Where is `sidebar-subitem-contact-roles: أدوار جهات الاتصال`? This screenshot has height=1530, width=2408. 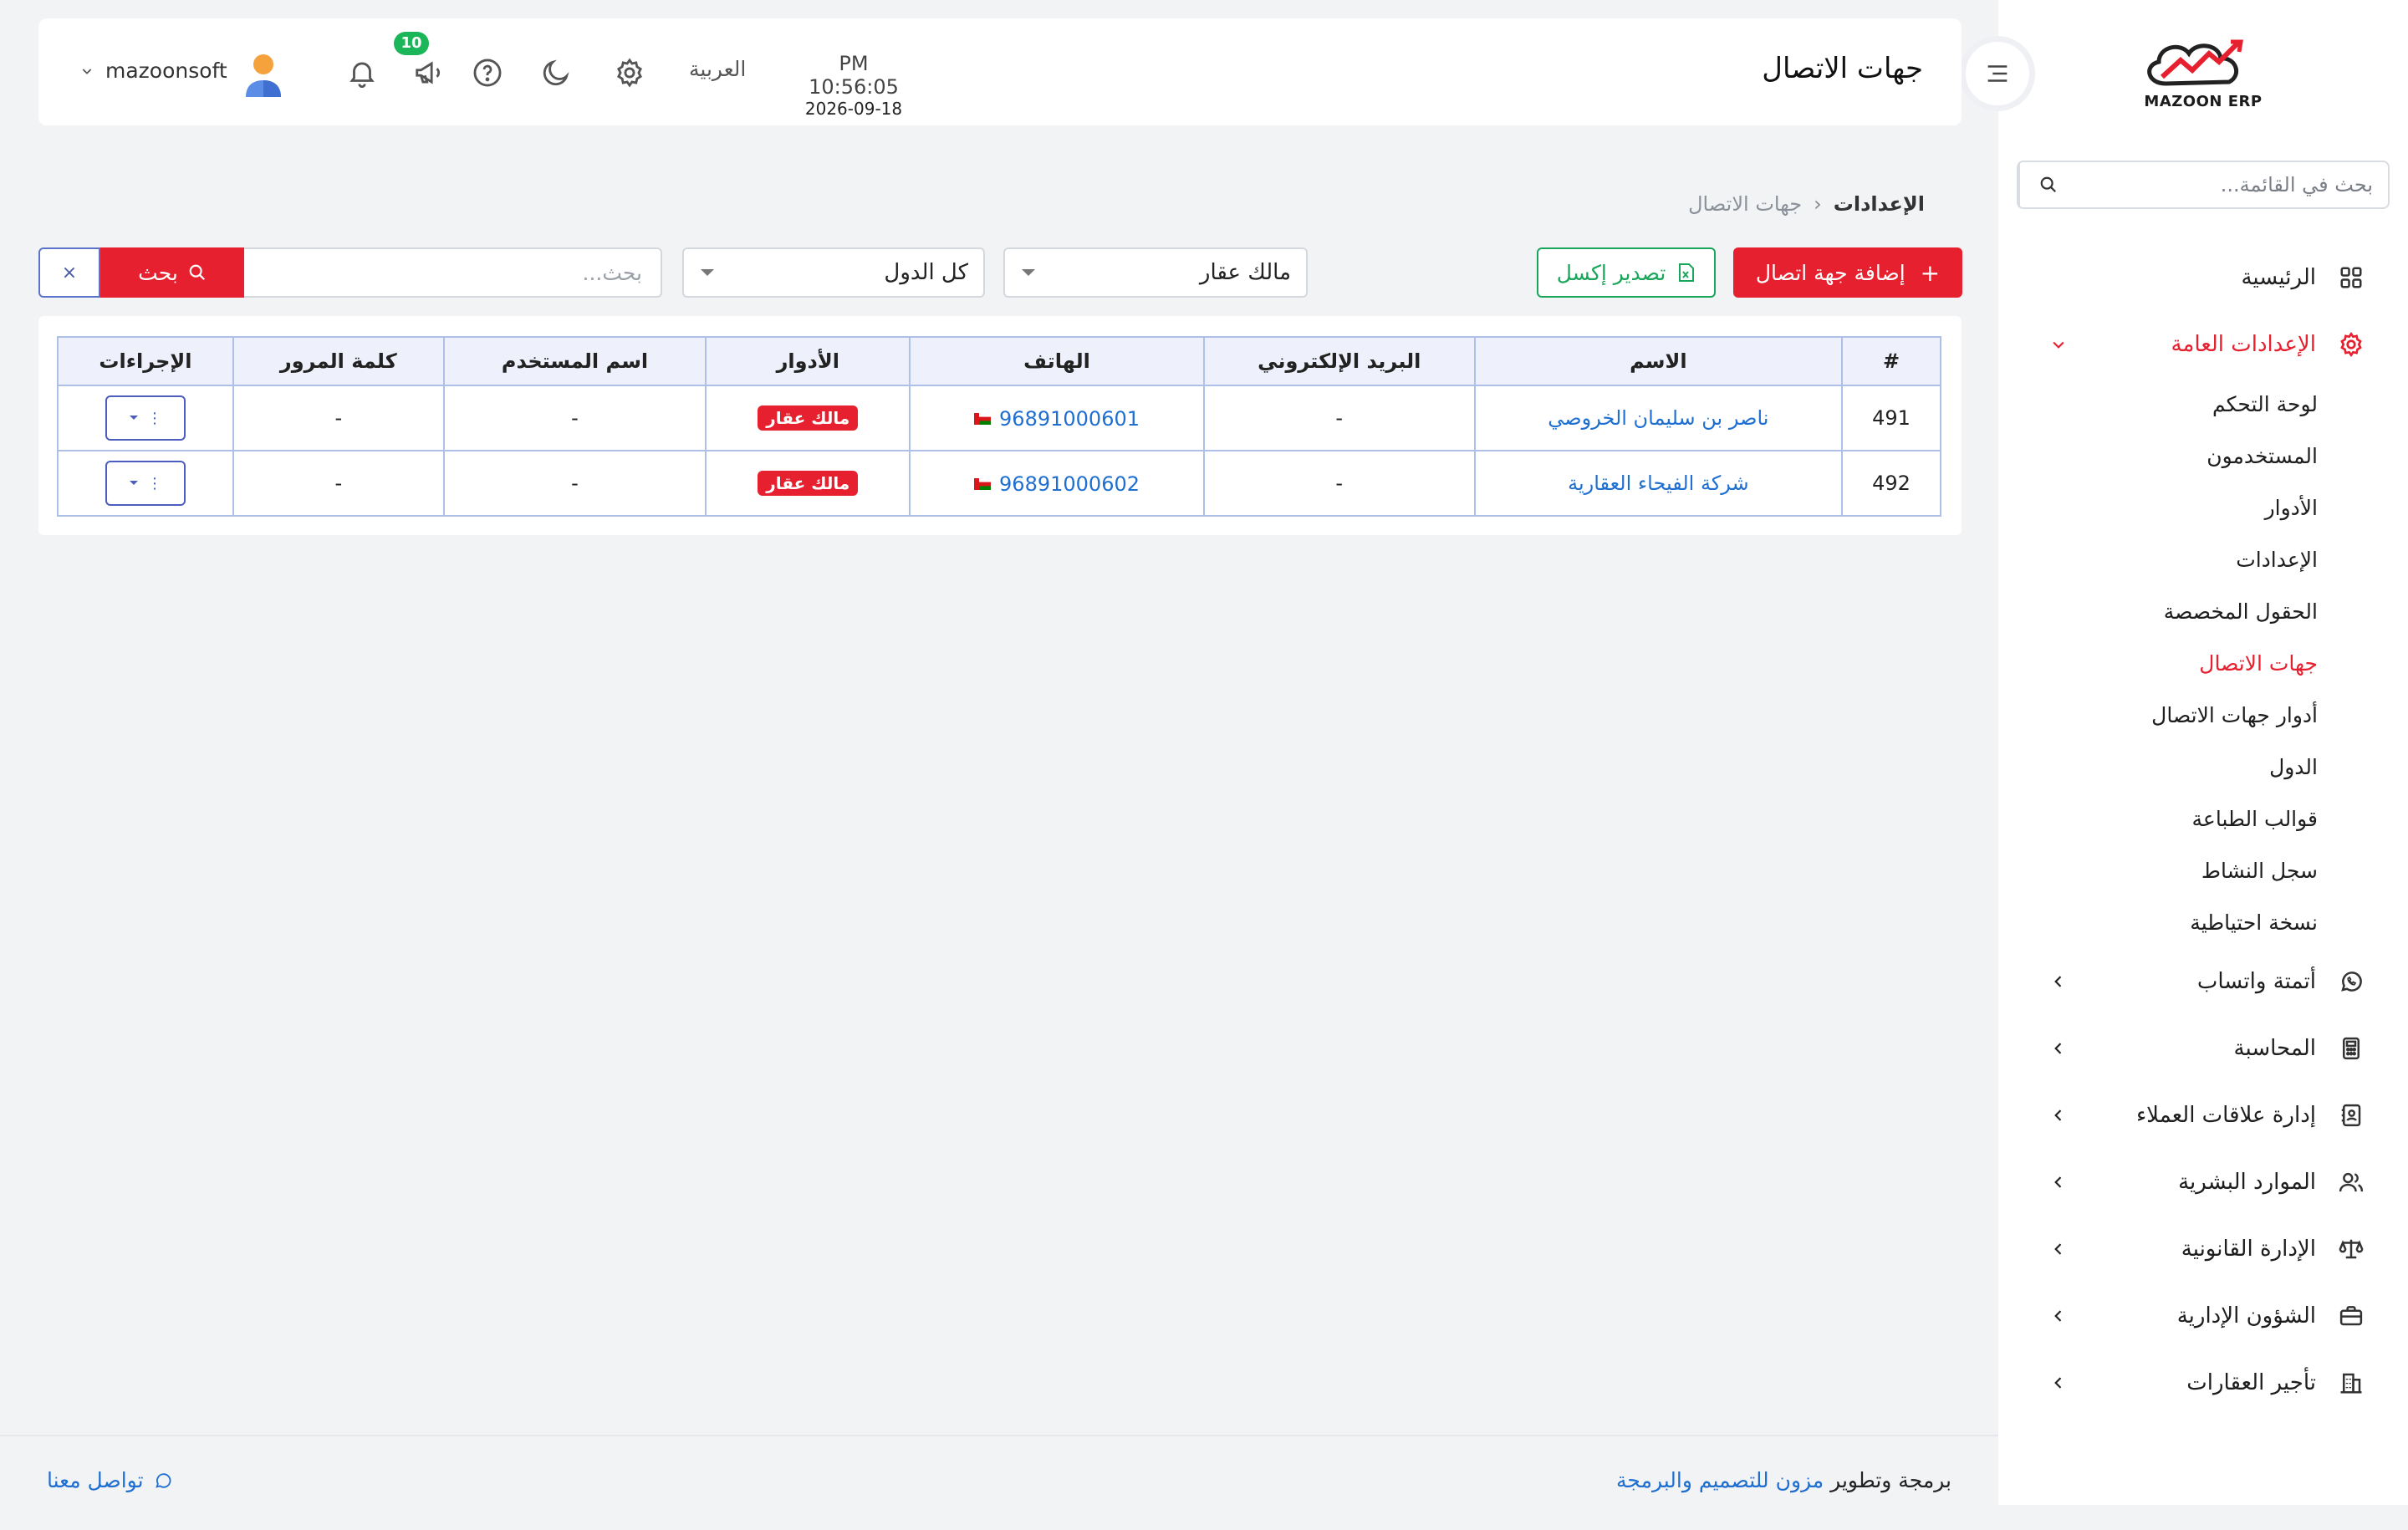 sidebar-subitem-contact-roles: أدوار جهات الاتصال is located at coordinates (2158, 715).